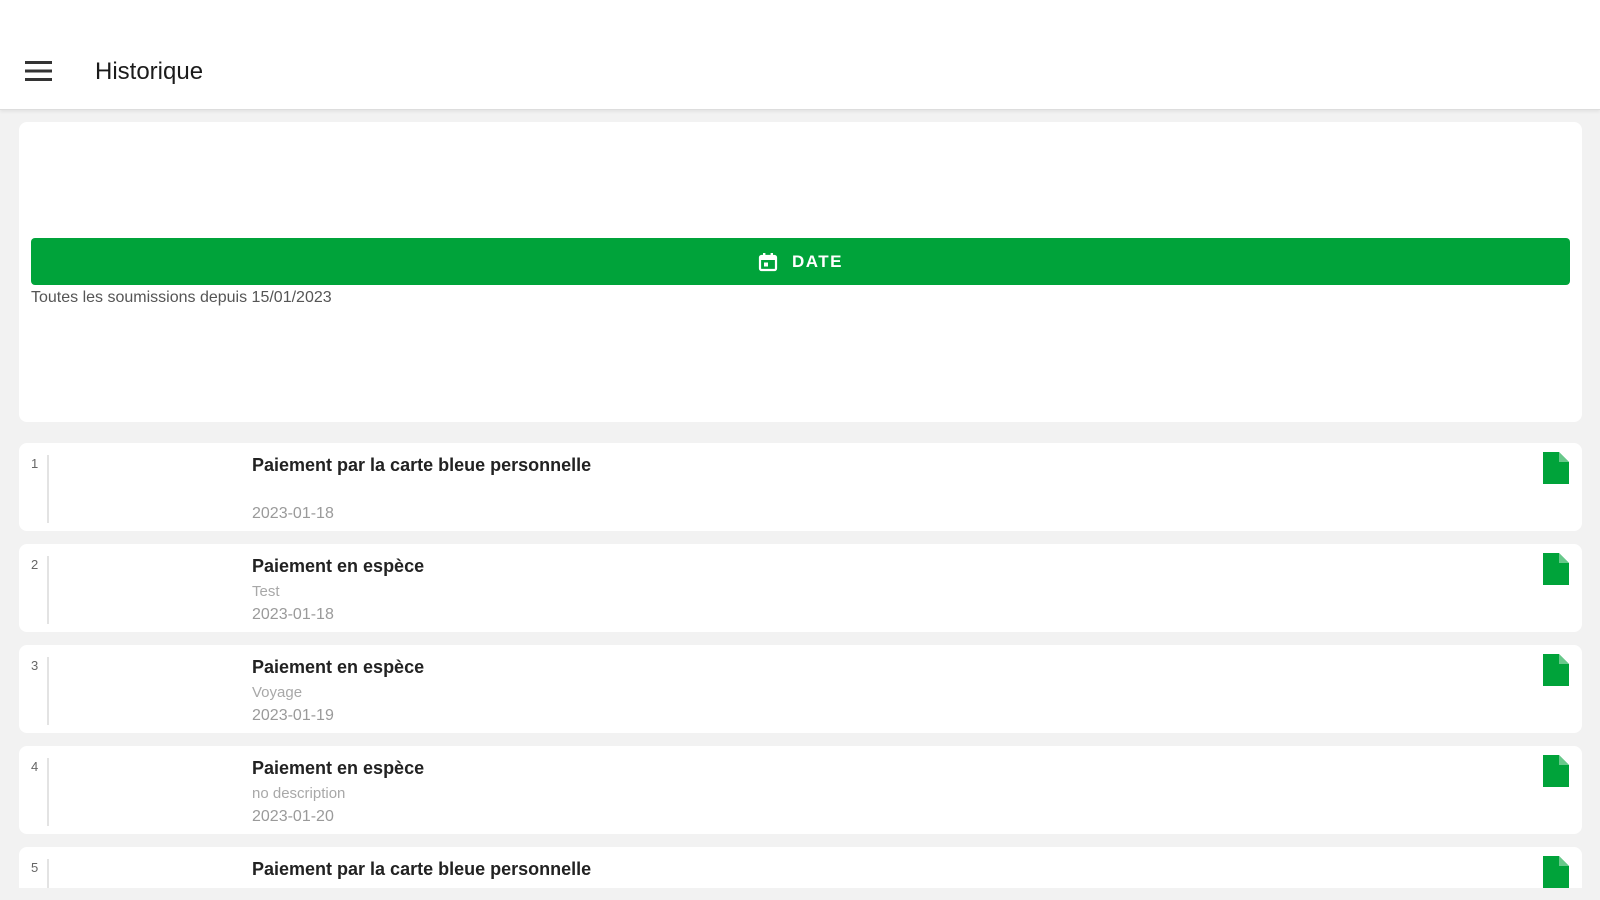 This screenshot has height=900, width=1600. Describe the element at coordinates (35, 766) in the screenshot. I see `row-index: 4` at that location.